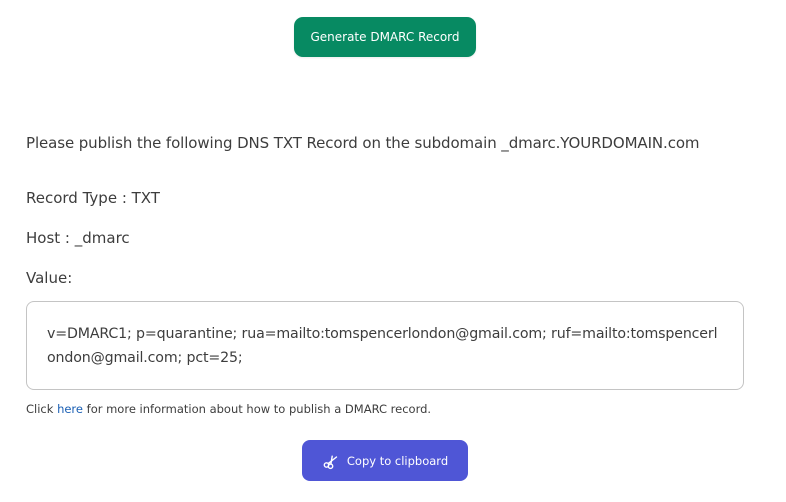  What do you see at coordinates (42, 409) in the screenshot?
I see `help-note-prefix: Click` at bounding box center [42, 409].